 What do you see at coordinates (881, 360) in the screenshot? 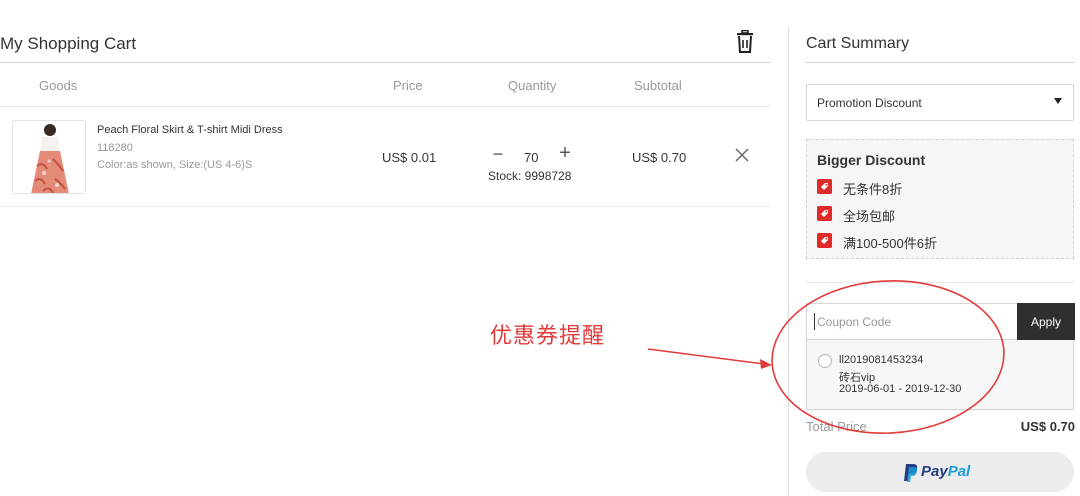
I see `coupon-code: ll2019081453234` at bounding box center [881, 360].